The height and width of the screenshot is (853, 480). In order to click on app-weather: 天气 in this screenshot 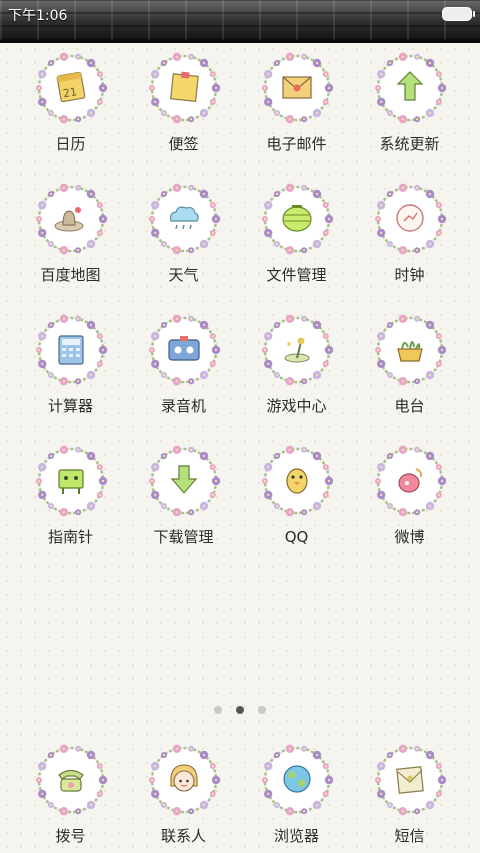, I will do `click(183, 230)`.